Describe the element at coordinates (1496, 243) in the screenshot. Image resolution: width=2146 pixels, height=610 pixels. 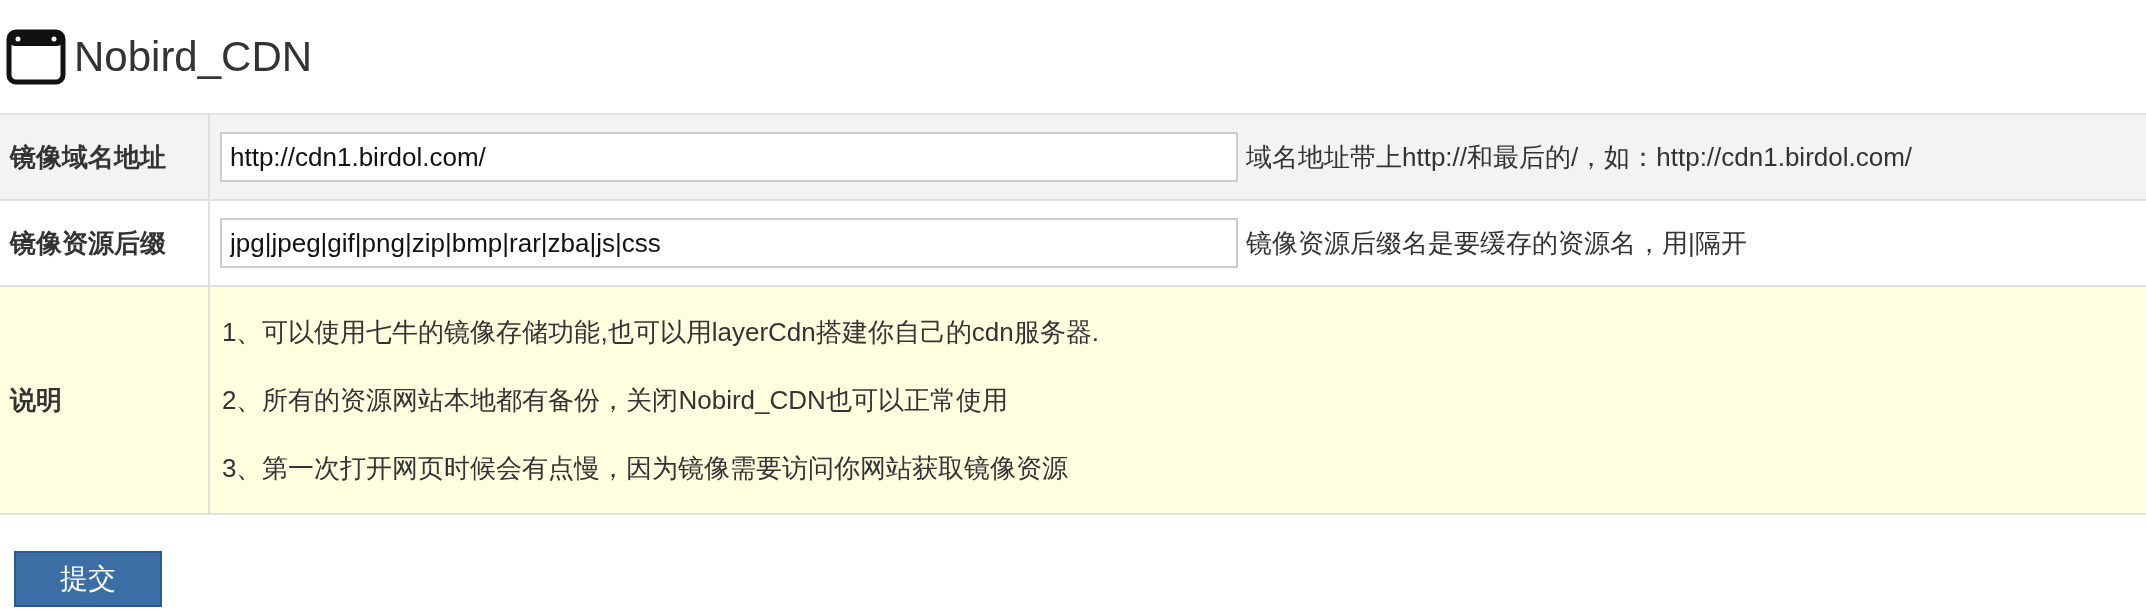
I see `field-hint: 镜像资源后缀名是要缓存的资源名，用|隔开` at that location.